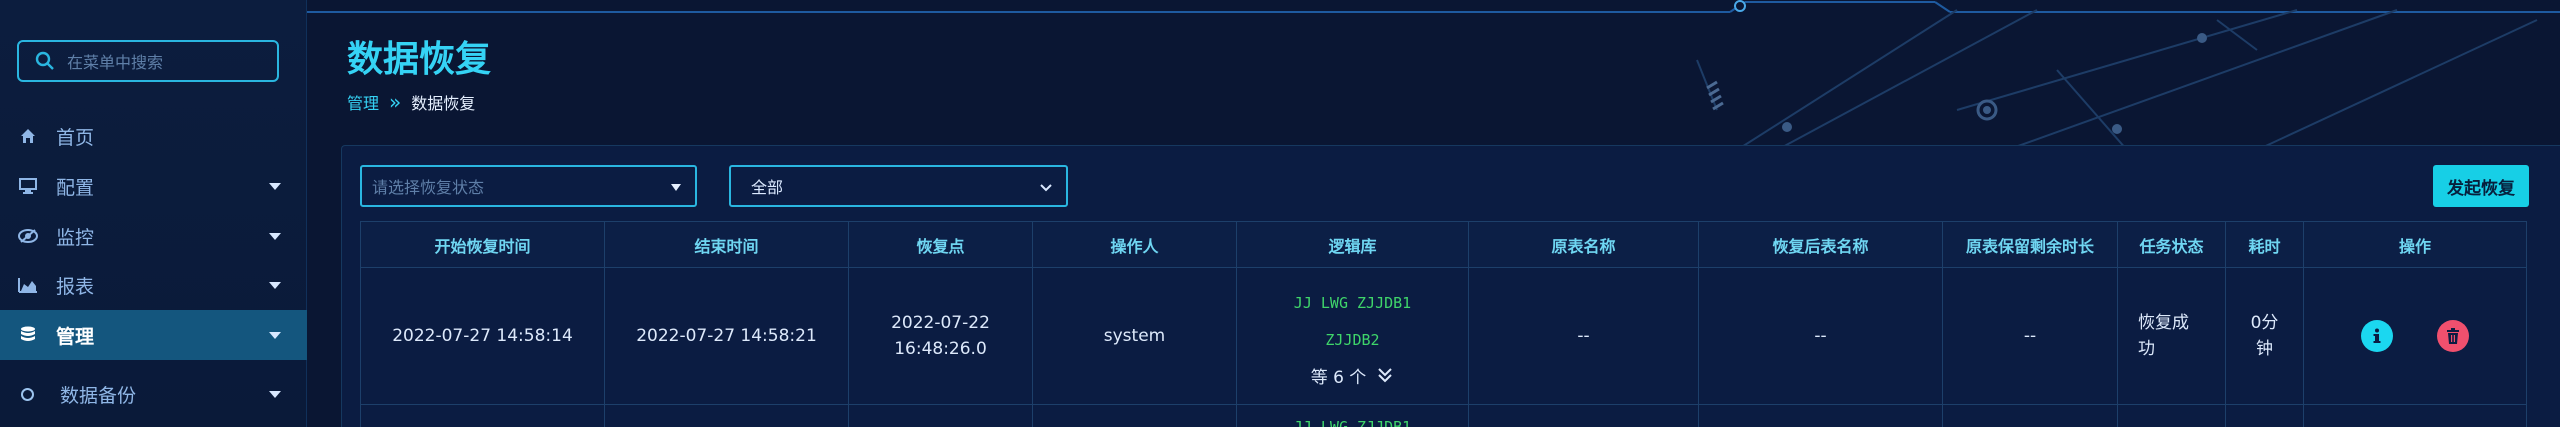  What do you see at coordinates (28, 335) in the screenshot?
I see `database-icon` at bounding box center [28, 335].